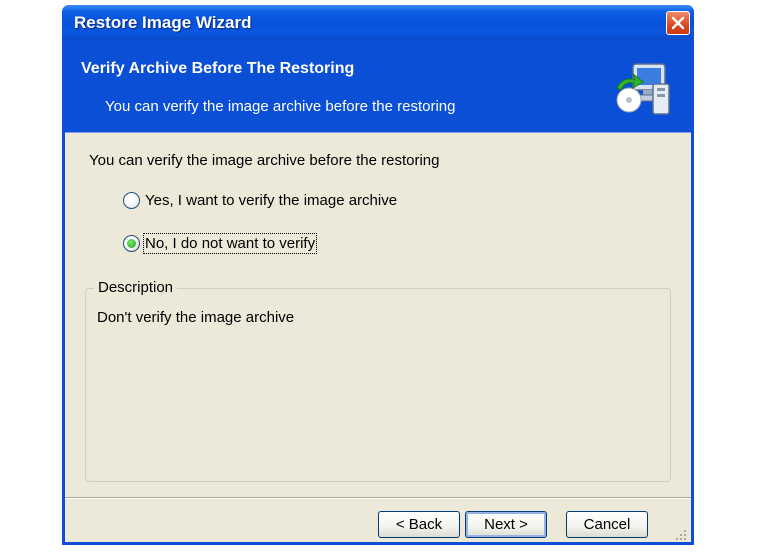 The image size is (760, 559). Describe the element at coordinates (131, 243) in the screenshot. I see `verify-no-radio` at that location.